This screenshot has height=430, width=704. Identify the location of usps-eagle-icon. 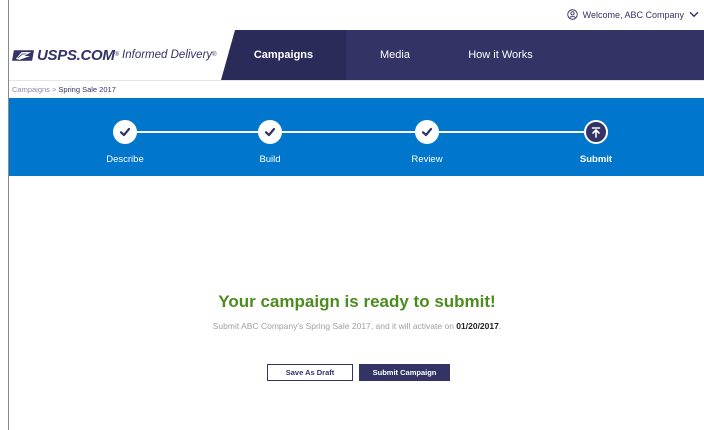
(23, 55).